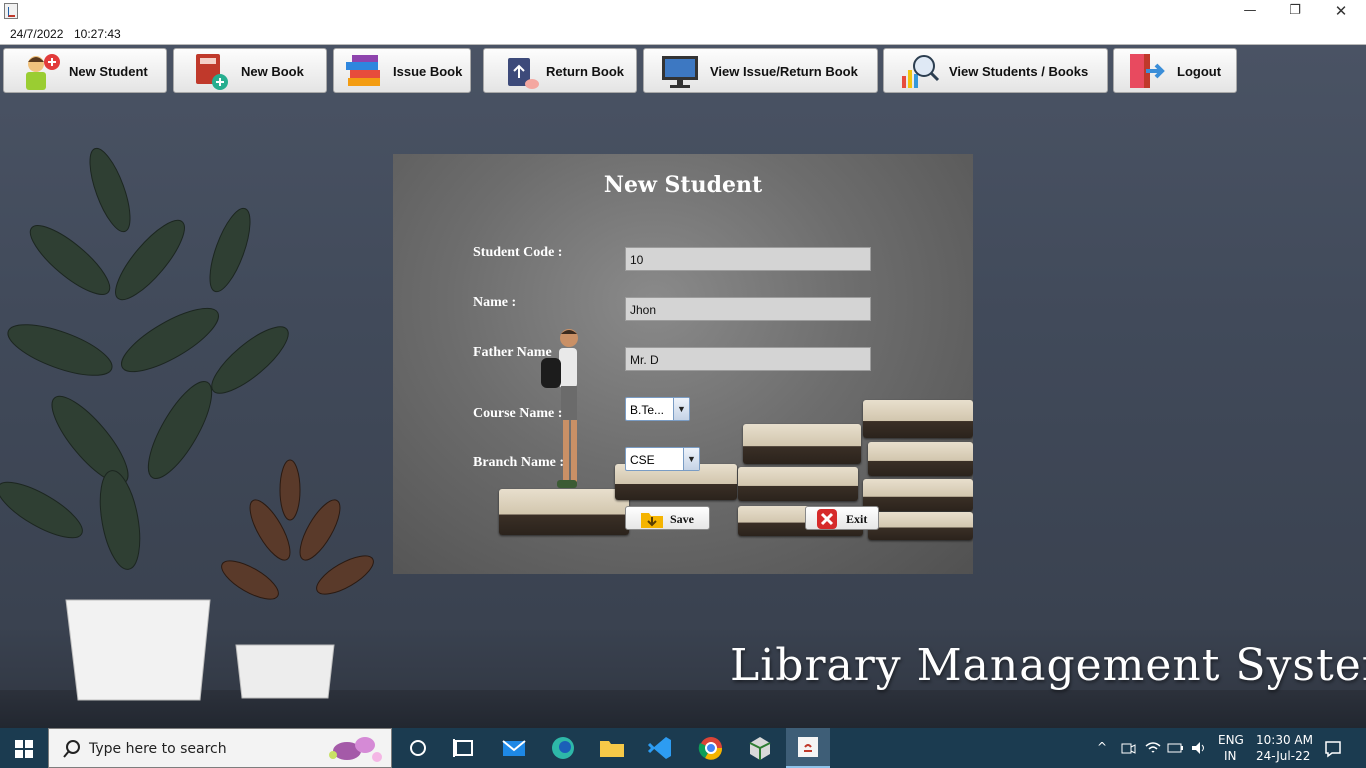 The height and width of the screenshot is (768, 1366). What do you see at coordinates (652, 520) in the screenshot?
I see `save-folder-icon` at bounding box center [652, 520].